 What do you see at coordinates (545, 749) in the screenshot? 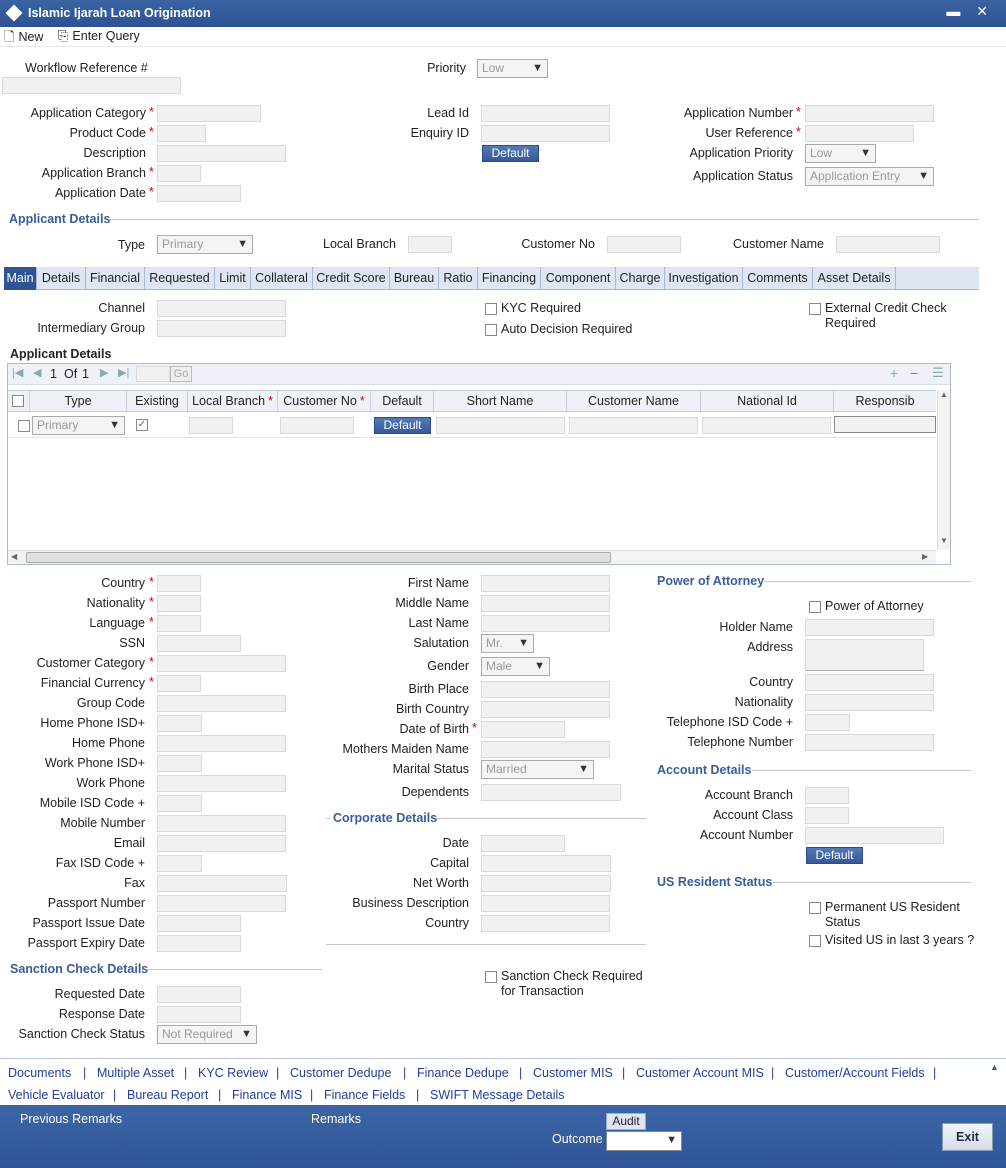
I see `mothers-maiden-input` at bounding box center [545, 749].